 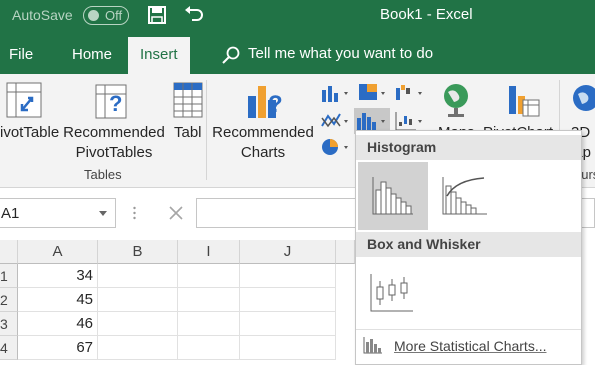 I want to click on cell-i1, so click(x=209, y=276).